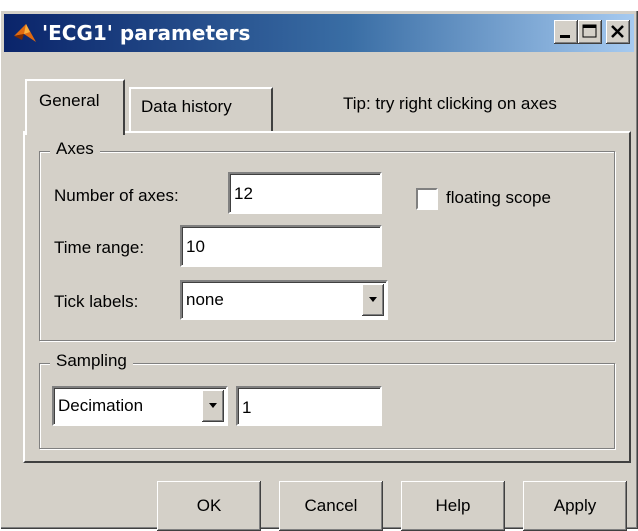  I want to click on close-button, so click(618, 32).